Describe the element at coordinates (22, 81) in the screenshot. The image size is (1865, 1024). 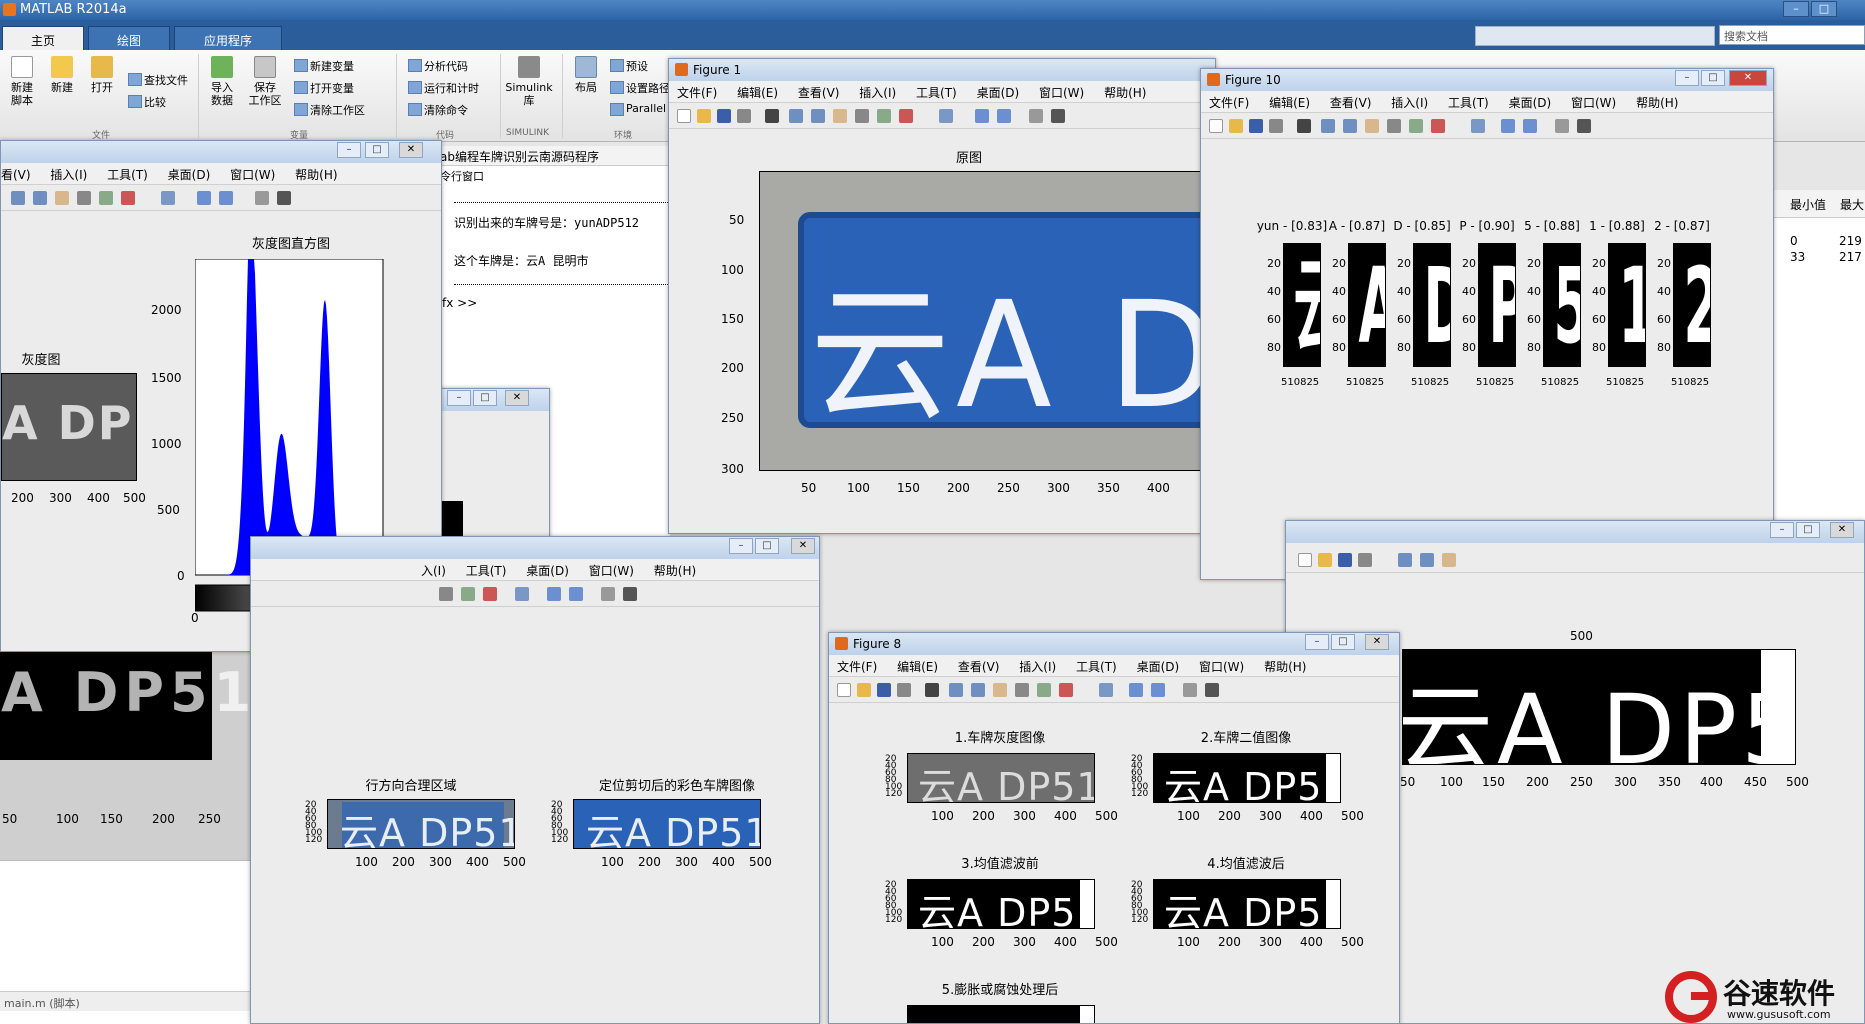
I see `new-script-button: 新建 脚本` at that location.